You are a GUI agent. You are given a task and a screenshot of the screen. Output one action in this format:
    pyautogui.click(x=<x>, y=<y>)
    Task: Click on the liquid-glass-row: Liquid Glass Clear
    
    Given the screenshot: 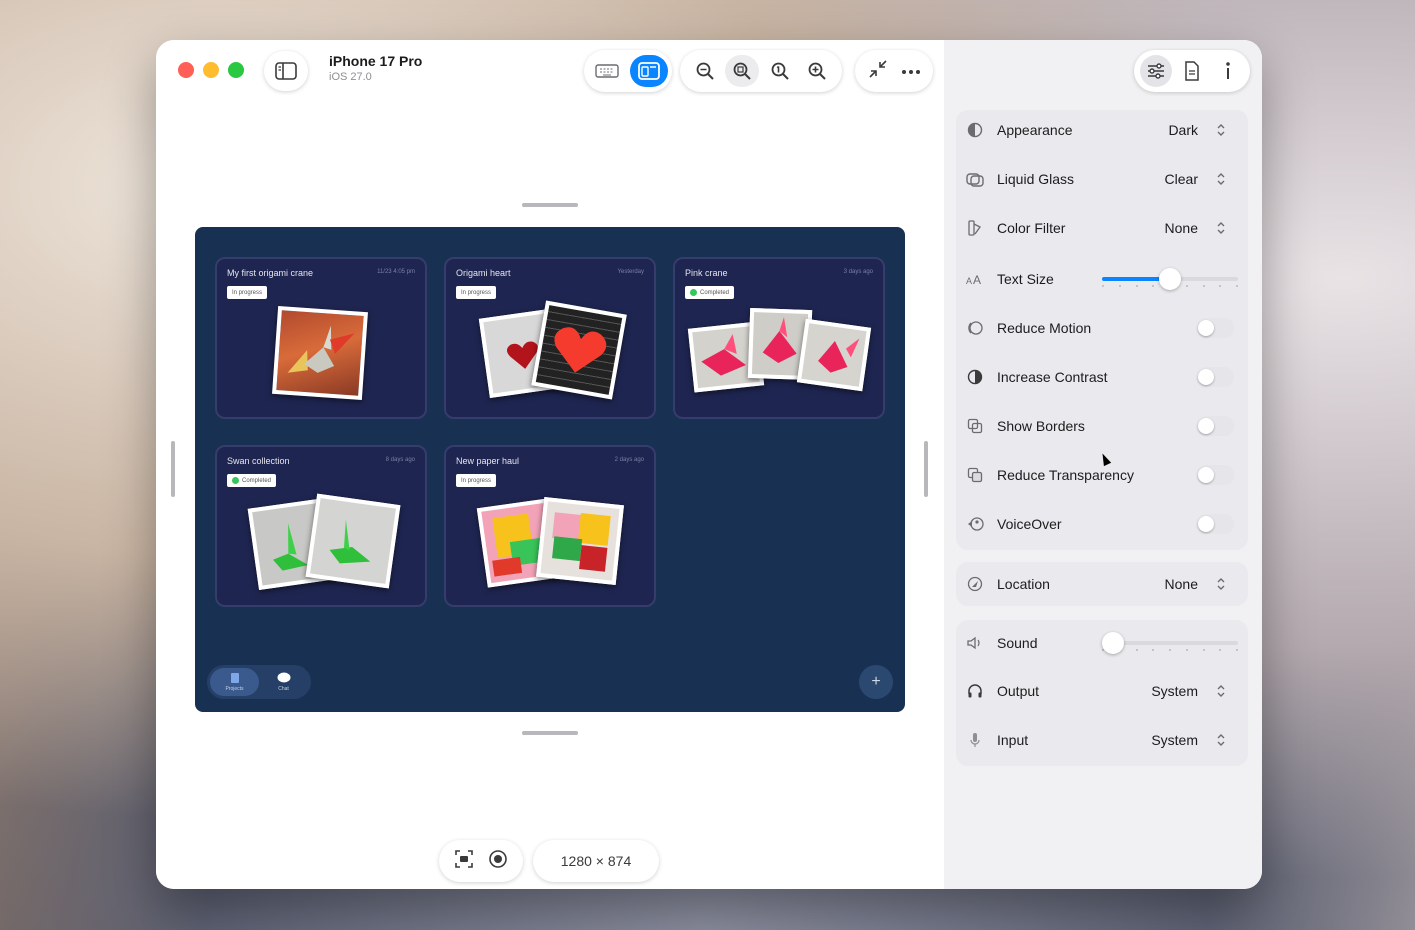 What is the action you would take?
    pyautogui.click(x=1102, y=179)
    